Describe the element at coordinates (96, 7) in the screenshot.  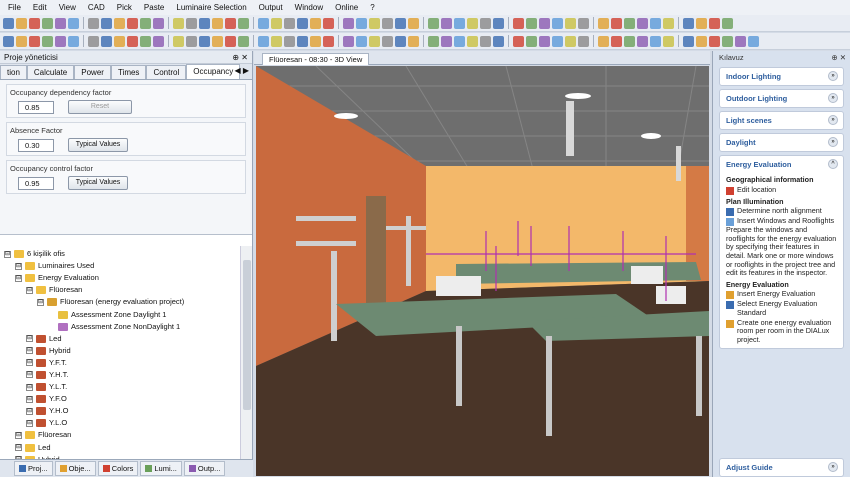
I see `menu-item-3: CAD` at that location.